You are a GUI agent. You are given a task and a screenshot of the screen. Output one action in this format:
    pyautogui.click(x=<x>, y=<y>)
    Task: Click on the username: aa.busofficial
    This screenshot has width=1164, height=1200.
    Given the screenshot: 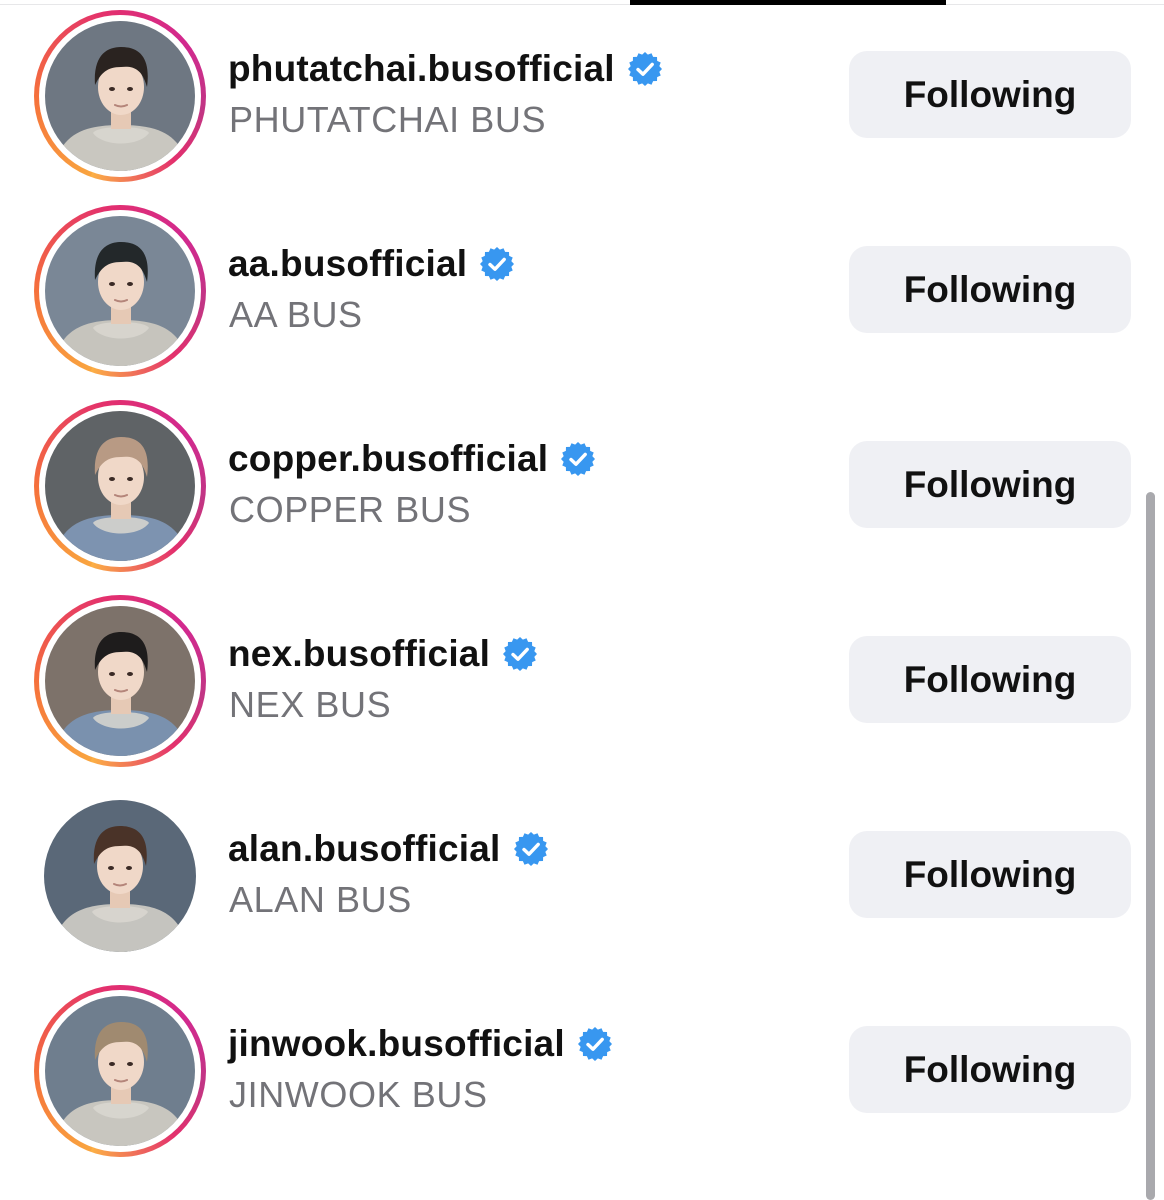 What is the action you would take?
    pyautogui.click(x=347, y=264)
    